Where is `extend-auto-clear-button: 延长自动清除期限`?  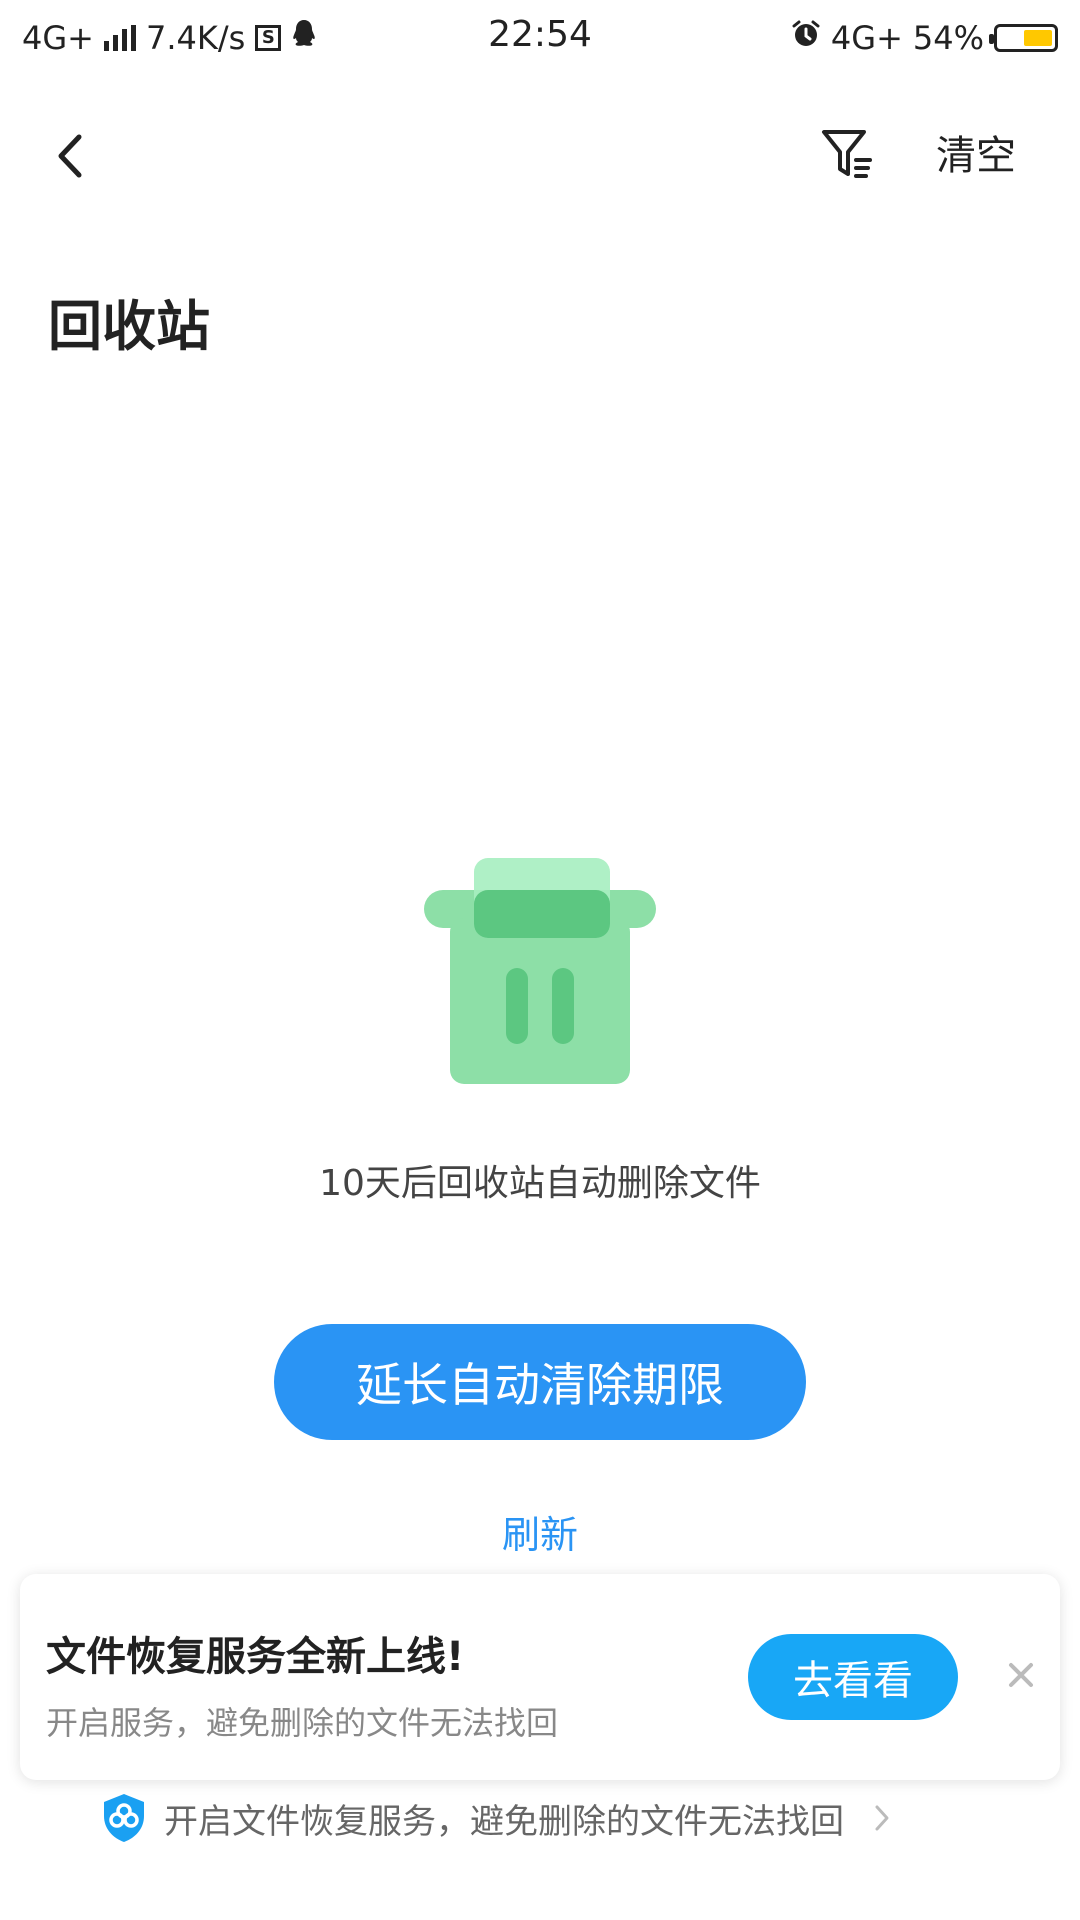 extend-auto-clear-button: 延长自动清除期限 is located at coordinates (540, 1382).